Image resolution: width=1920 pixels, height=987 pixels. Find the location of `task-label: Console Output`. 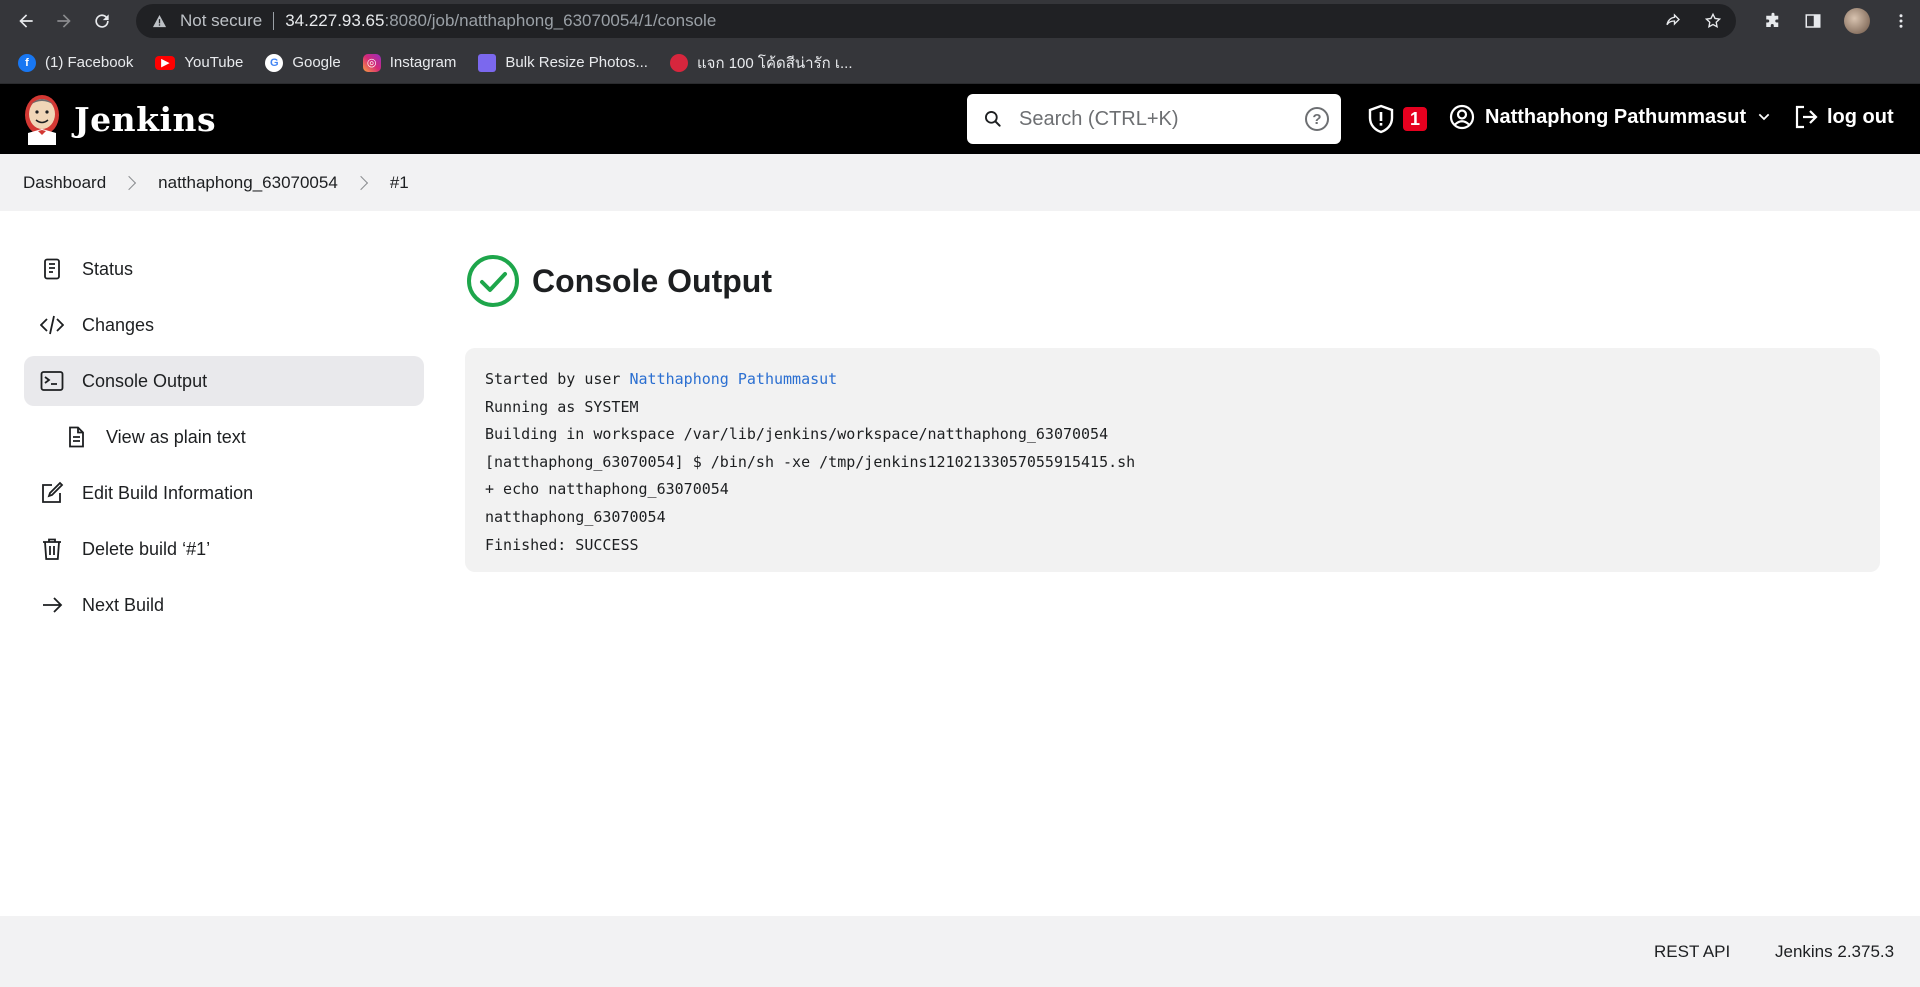

task-label: Console Output is located at coordinates (145, 380).